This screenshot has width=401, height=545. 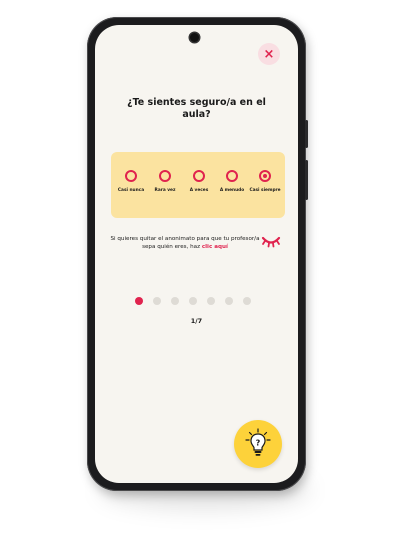 I want to click on option-a-veces: A veces, so click(x=199, y=181).